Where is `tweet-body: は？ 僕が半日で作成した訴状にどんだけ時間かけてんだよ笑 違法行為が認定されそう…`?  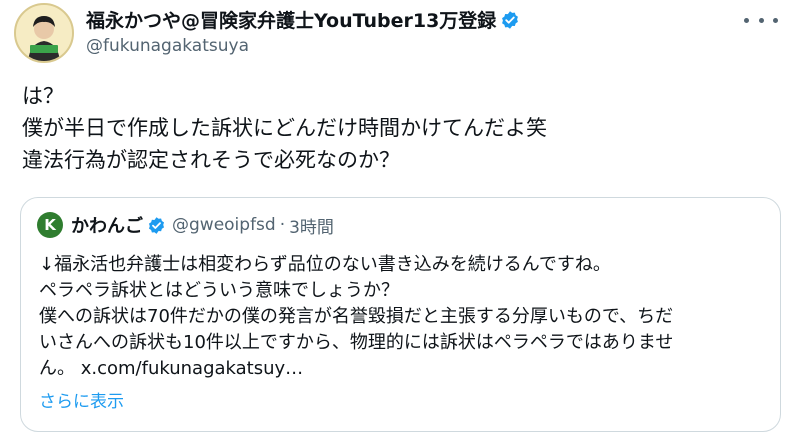 tweet-body: は？ 僕が半日で作成した訴状にどんだけ時間かけてんだよ笑 違法行為が認定されそう… is located at coordinates (284, 128).